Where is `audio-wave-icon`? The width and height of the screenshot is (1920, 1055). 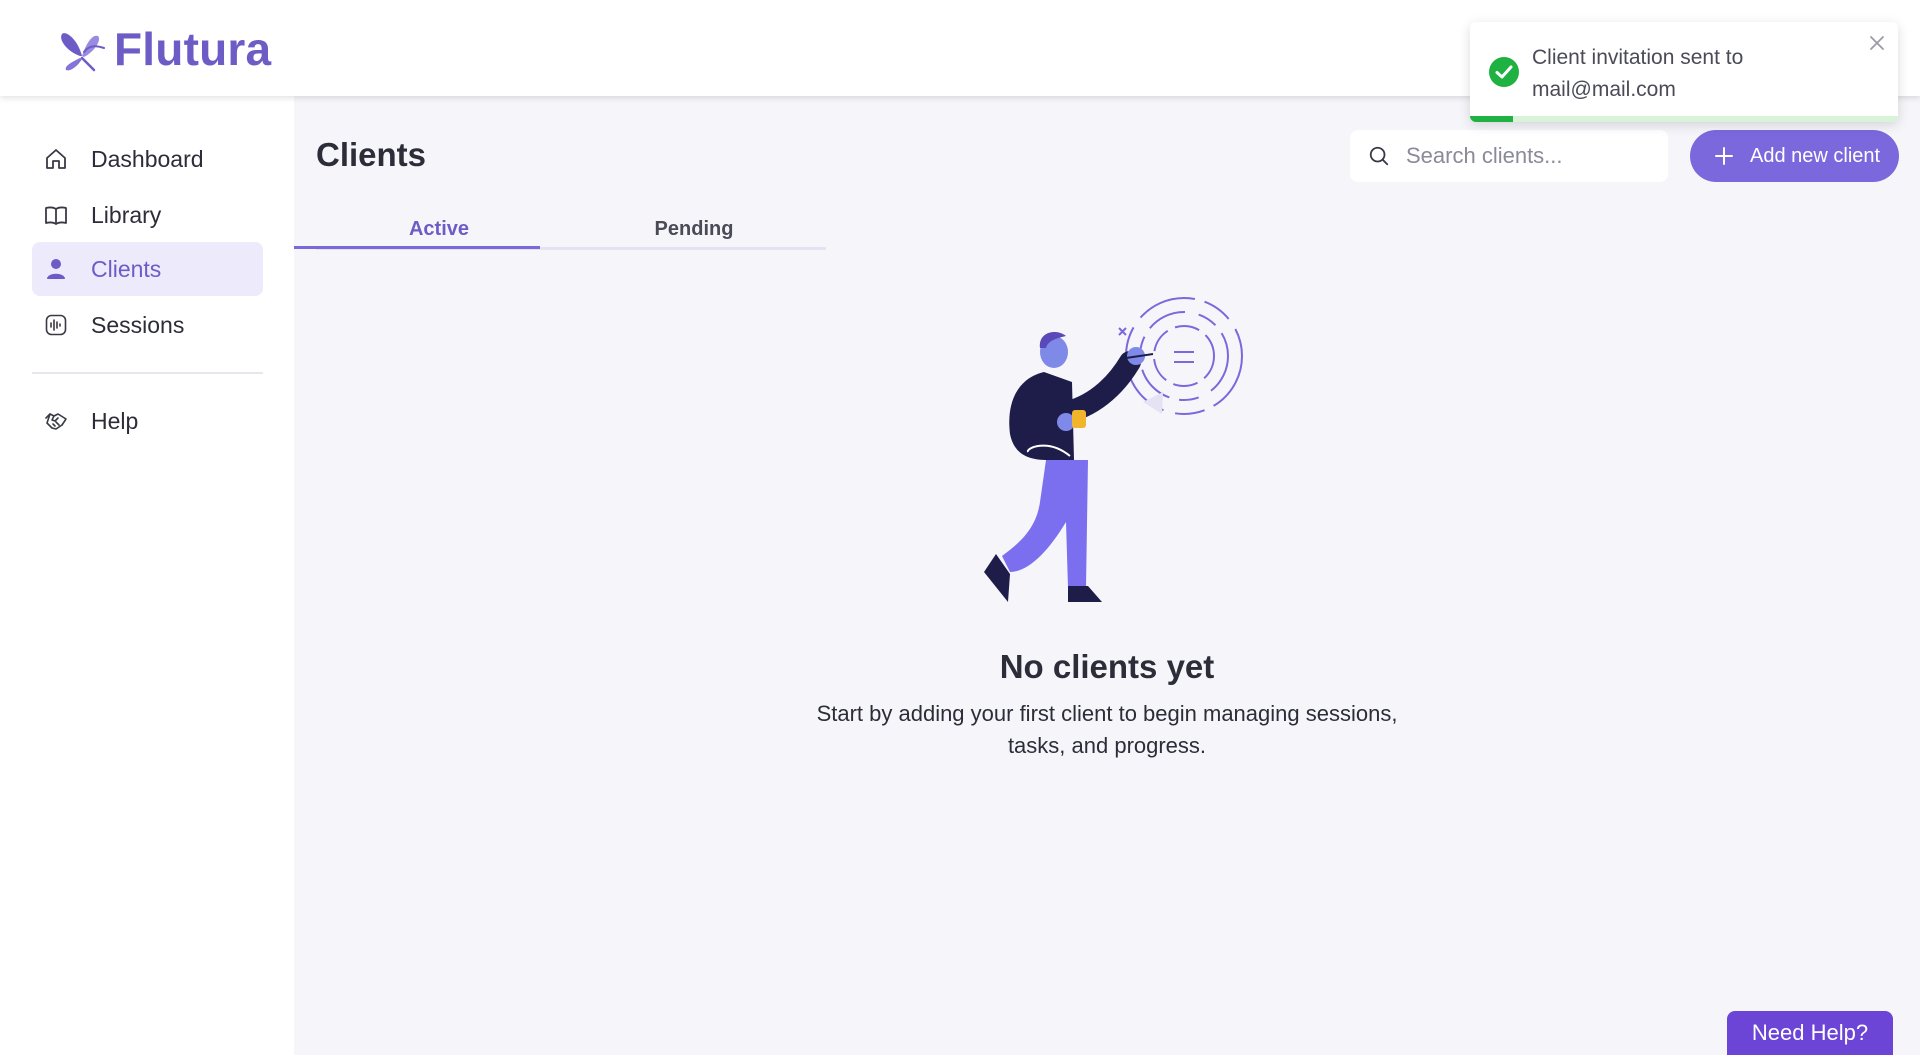
audio-wave-icon is located at coordinates (56, 325).